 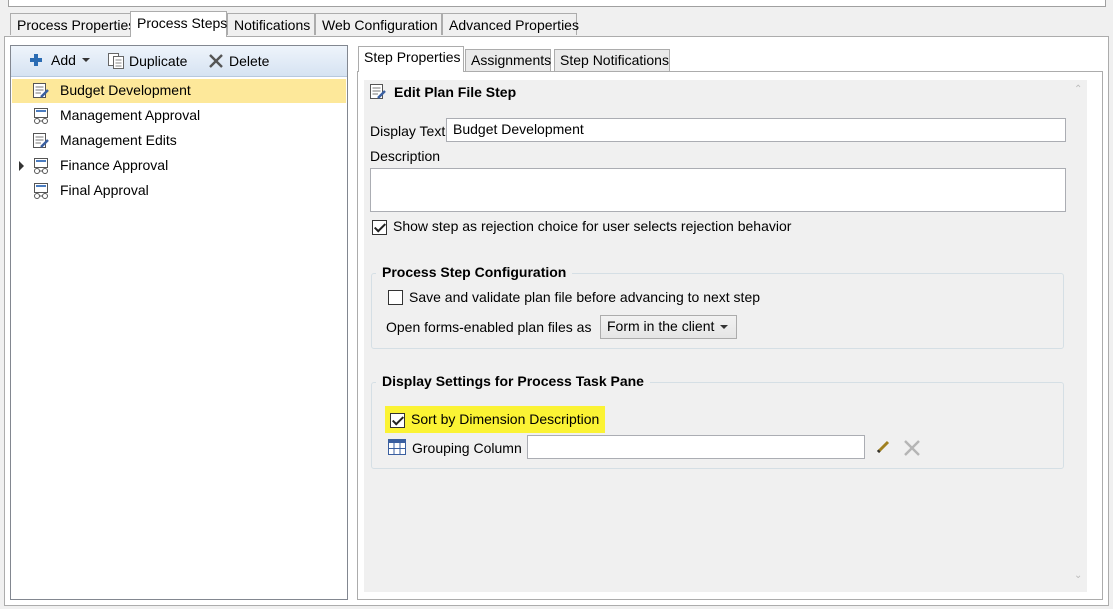 I want to click on save-validate-checkbox, so click(x=395, y=297).